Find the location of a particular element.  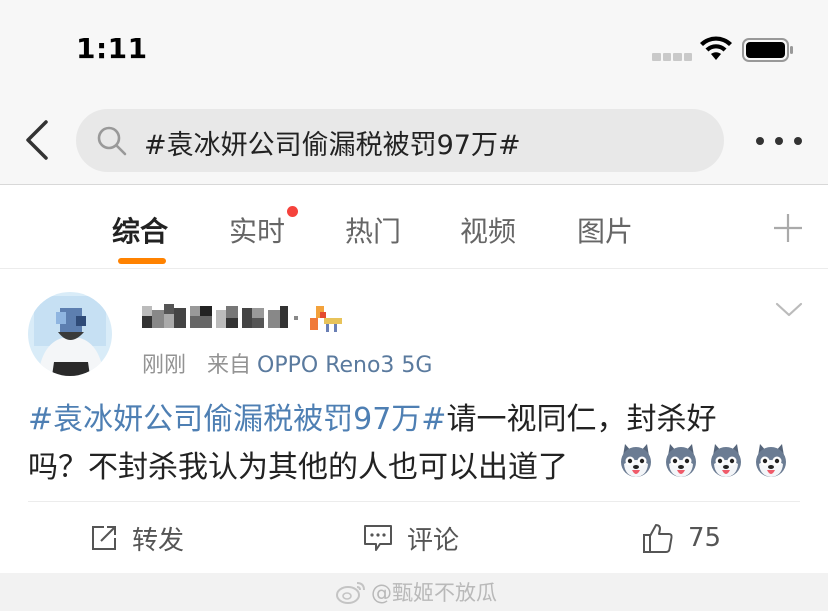

watermark-text: @甄姬不放瓜 is located at coordinates (434, 593).